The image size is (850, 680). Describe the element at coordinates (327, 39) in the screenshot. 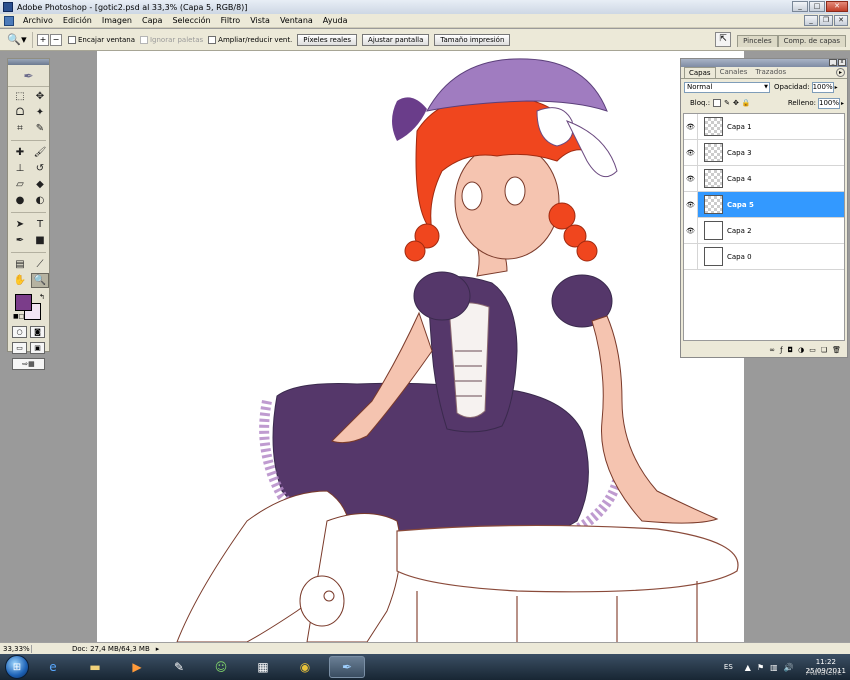

I see `pixeles-reales-button: Píxeles reales` at that location.